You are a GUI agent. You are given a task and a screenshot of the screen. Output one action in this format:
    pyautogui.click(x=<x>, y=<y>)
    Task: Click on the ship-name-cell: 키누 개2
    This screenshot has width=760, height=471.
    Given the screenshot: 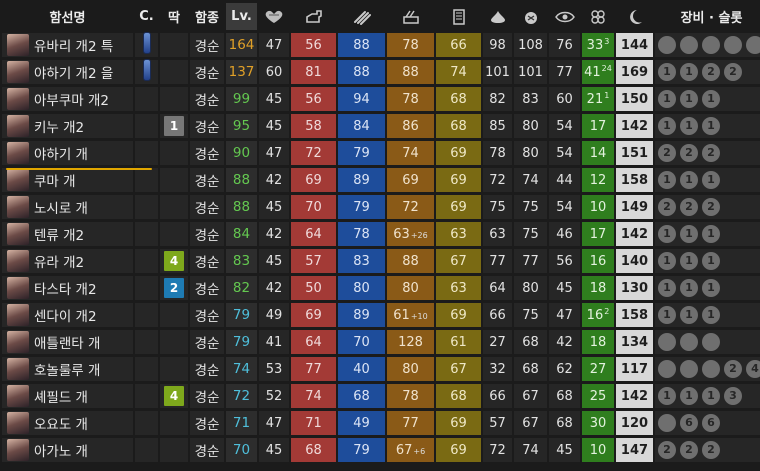 What is the action you would take?
    pyautogui.click(x=67, y=126)
    